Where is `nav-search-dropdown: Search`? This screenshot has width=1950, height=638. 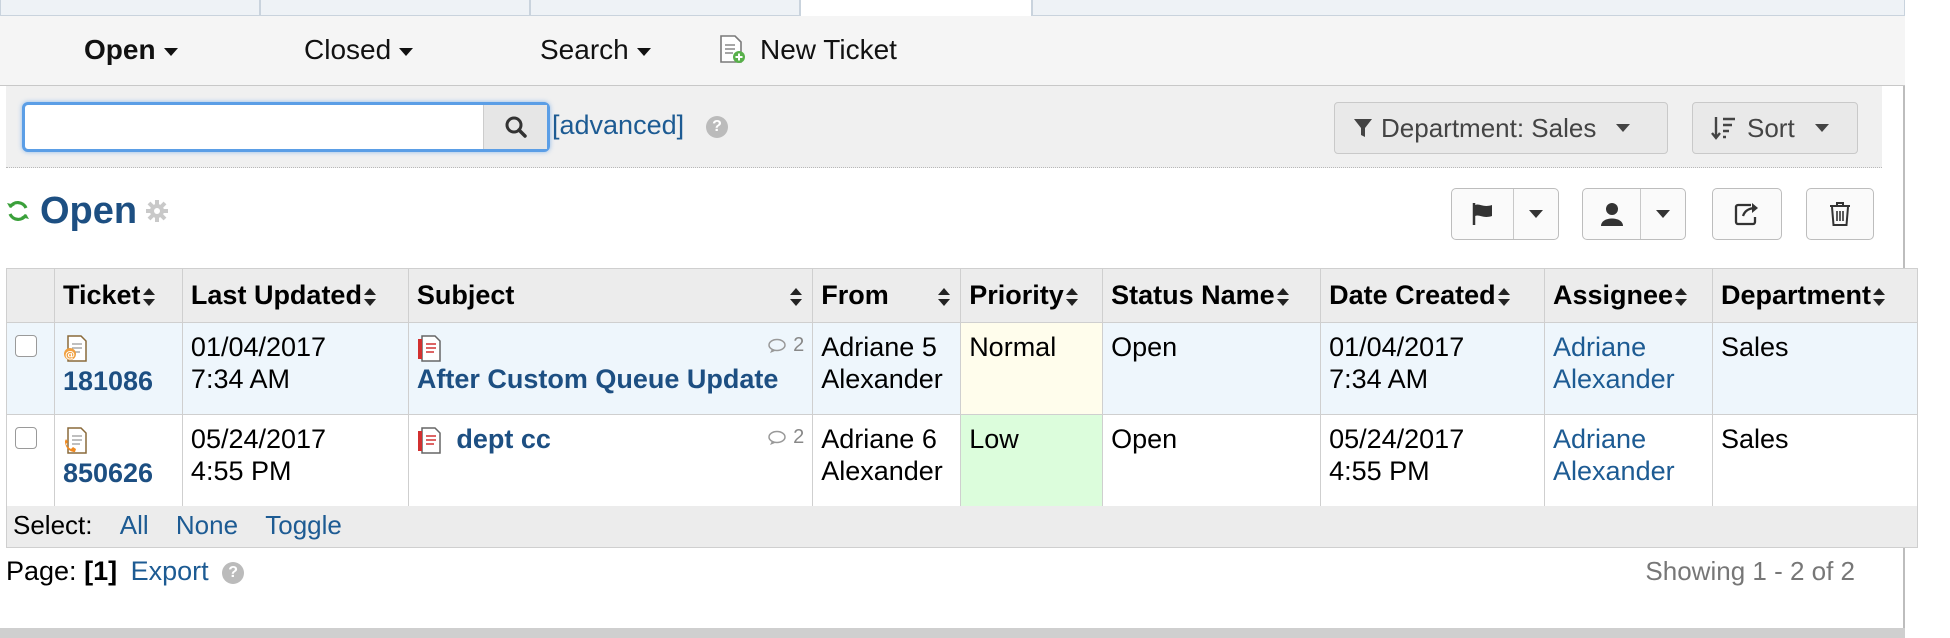
nav-search-dropdown: Search is located at coordinates (595, 50).